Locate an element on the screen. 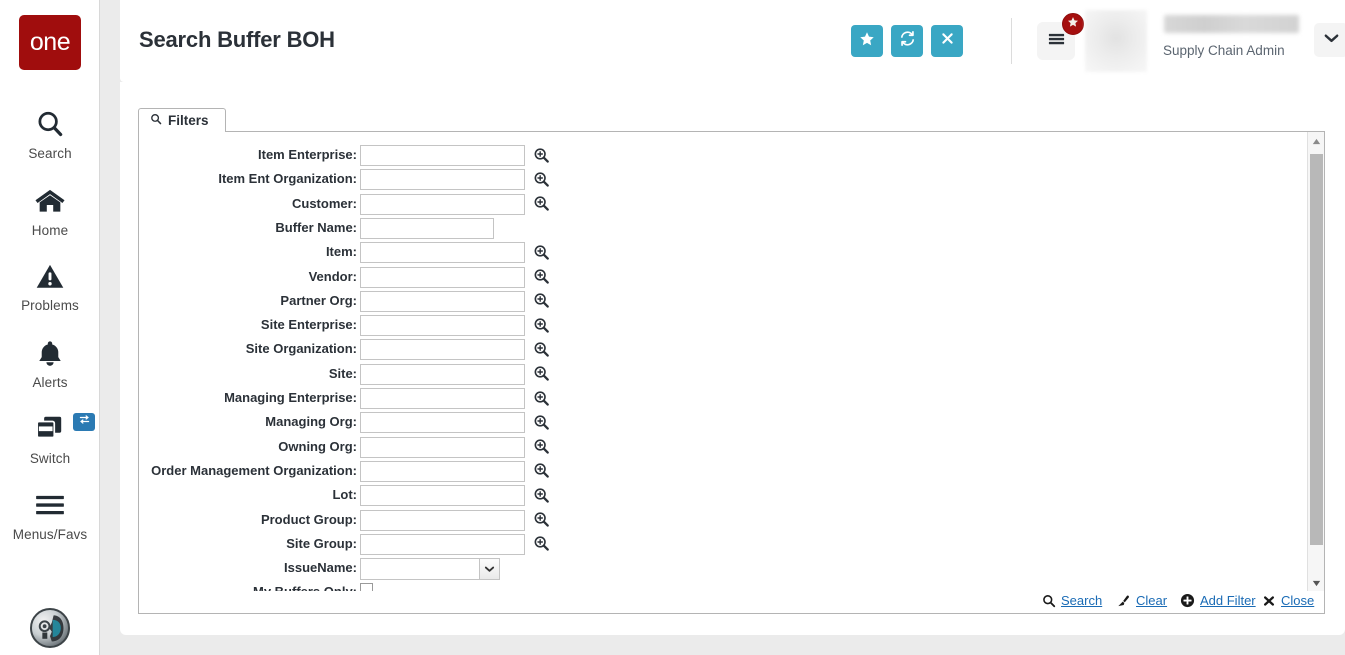 This screenshot has width=1345, height=655. filter-row: My Buffers Only: is located at coordinates (731, 585).